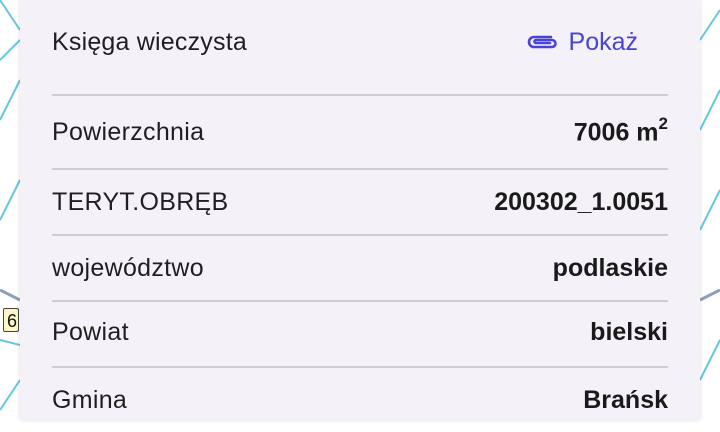  Describe the element at coordinates (603, 41) in the screenshot. I see `show-ksiega-label: Pokaż` at that location.